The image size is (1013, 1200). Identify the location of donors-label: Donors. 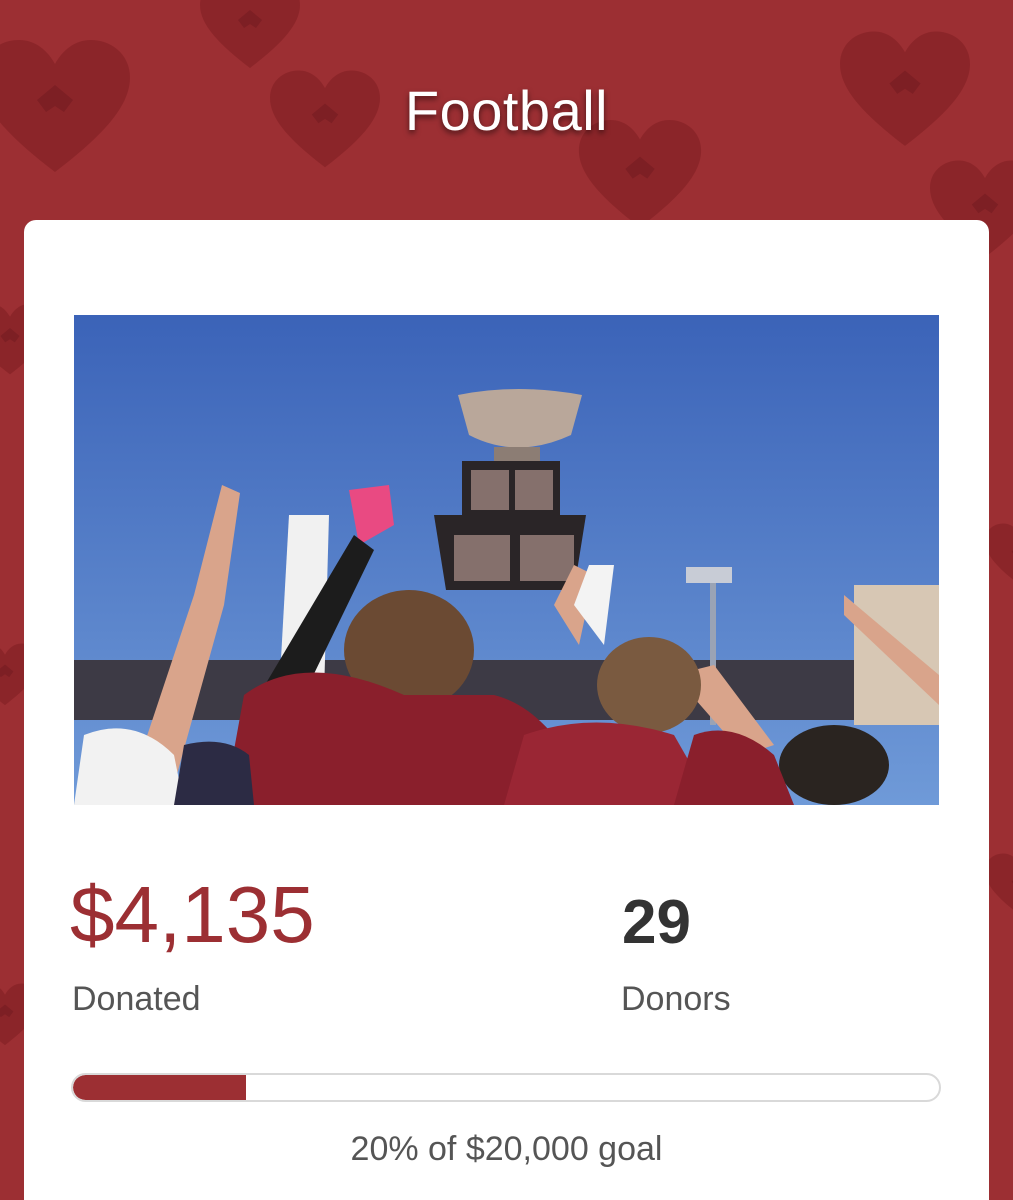
(676, 999).